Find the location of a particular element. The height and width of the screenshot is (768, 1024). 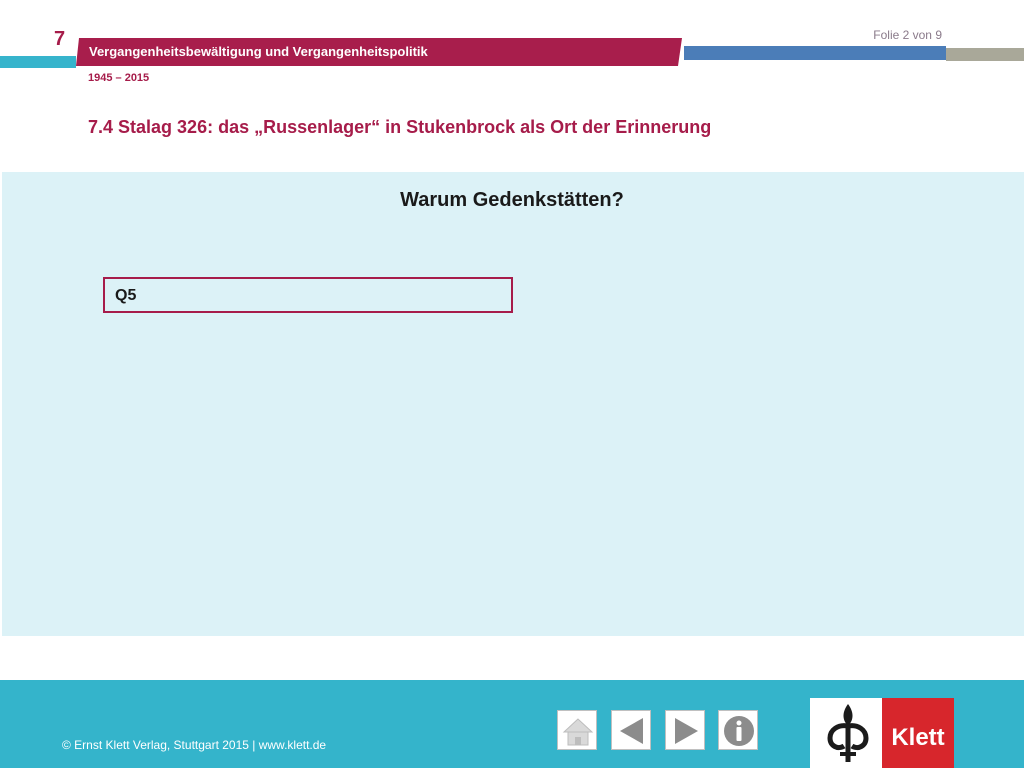

home-button is located at coordinates (577, 730).